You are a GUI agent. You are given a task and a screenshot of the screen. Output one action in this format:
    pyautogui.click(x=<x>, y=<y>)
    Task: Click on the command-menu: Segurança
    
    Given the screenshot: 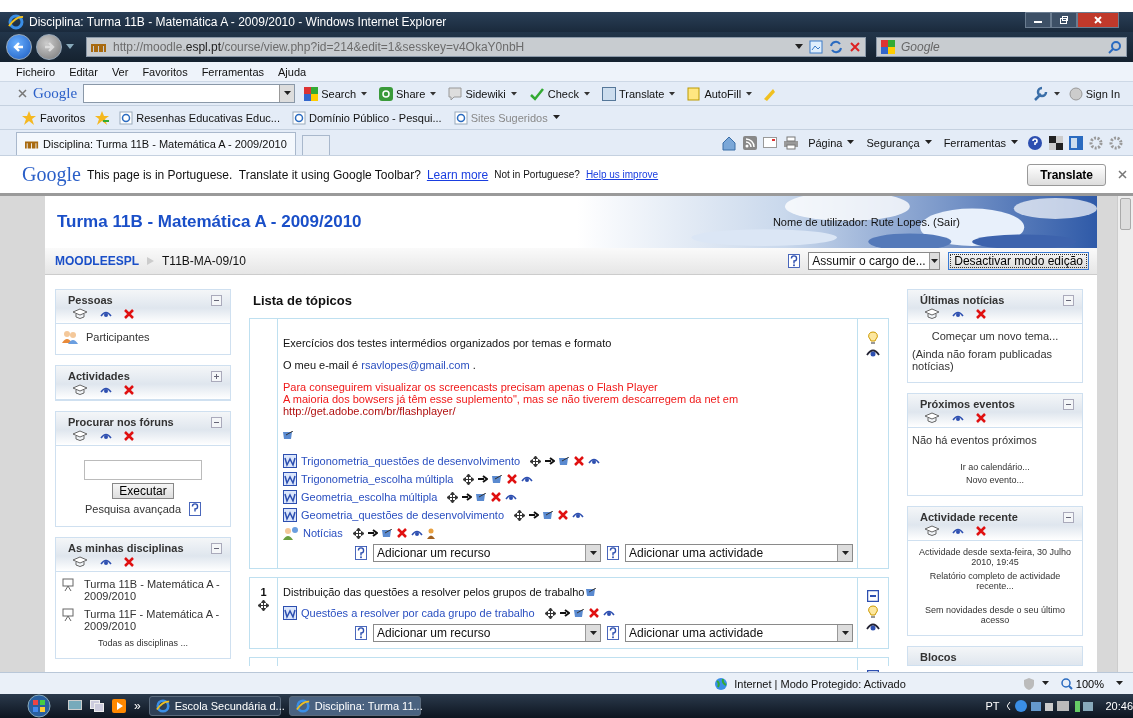 What is the action you would take?
    pyautogui.click(x=899, y=142)
    